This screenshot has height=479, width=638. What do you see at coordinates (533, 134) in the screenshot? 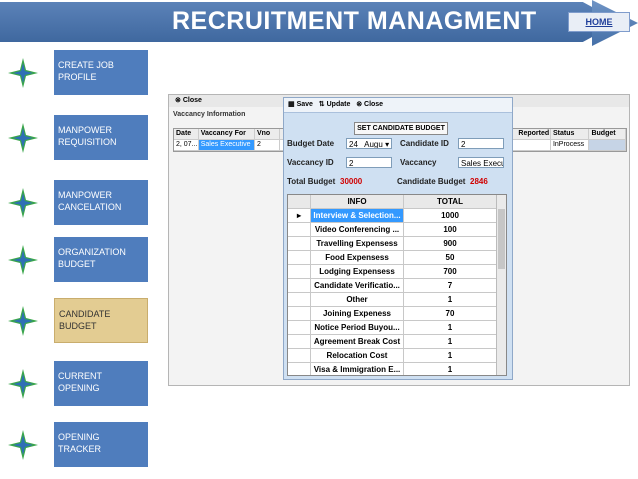
I see `column-header: Reported` at bounding box center [533, 134].